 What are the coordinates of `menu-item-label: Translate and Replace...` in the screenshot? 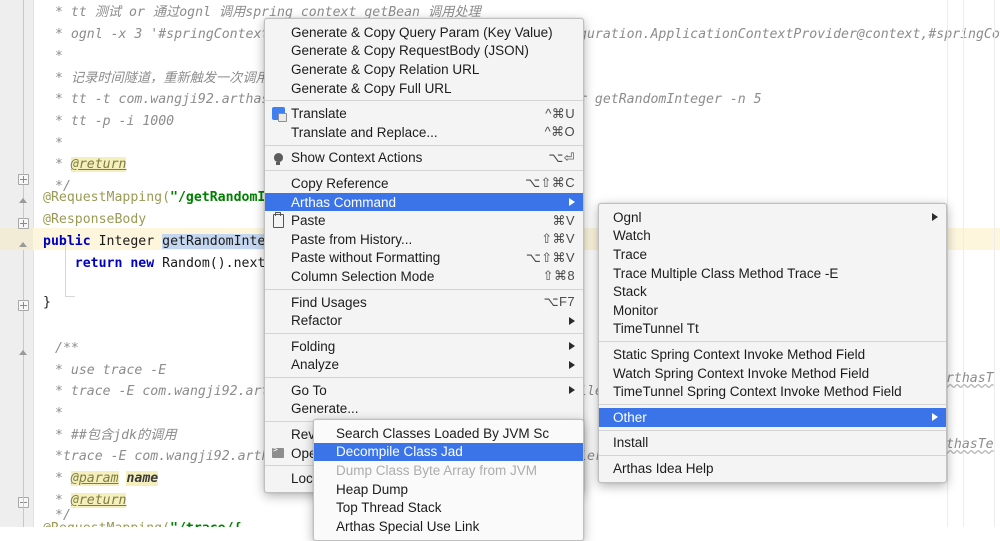 It's located at (364, 132).